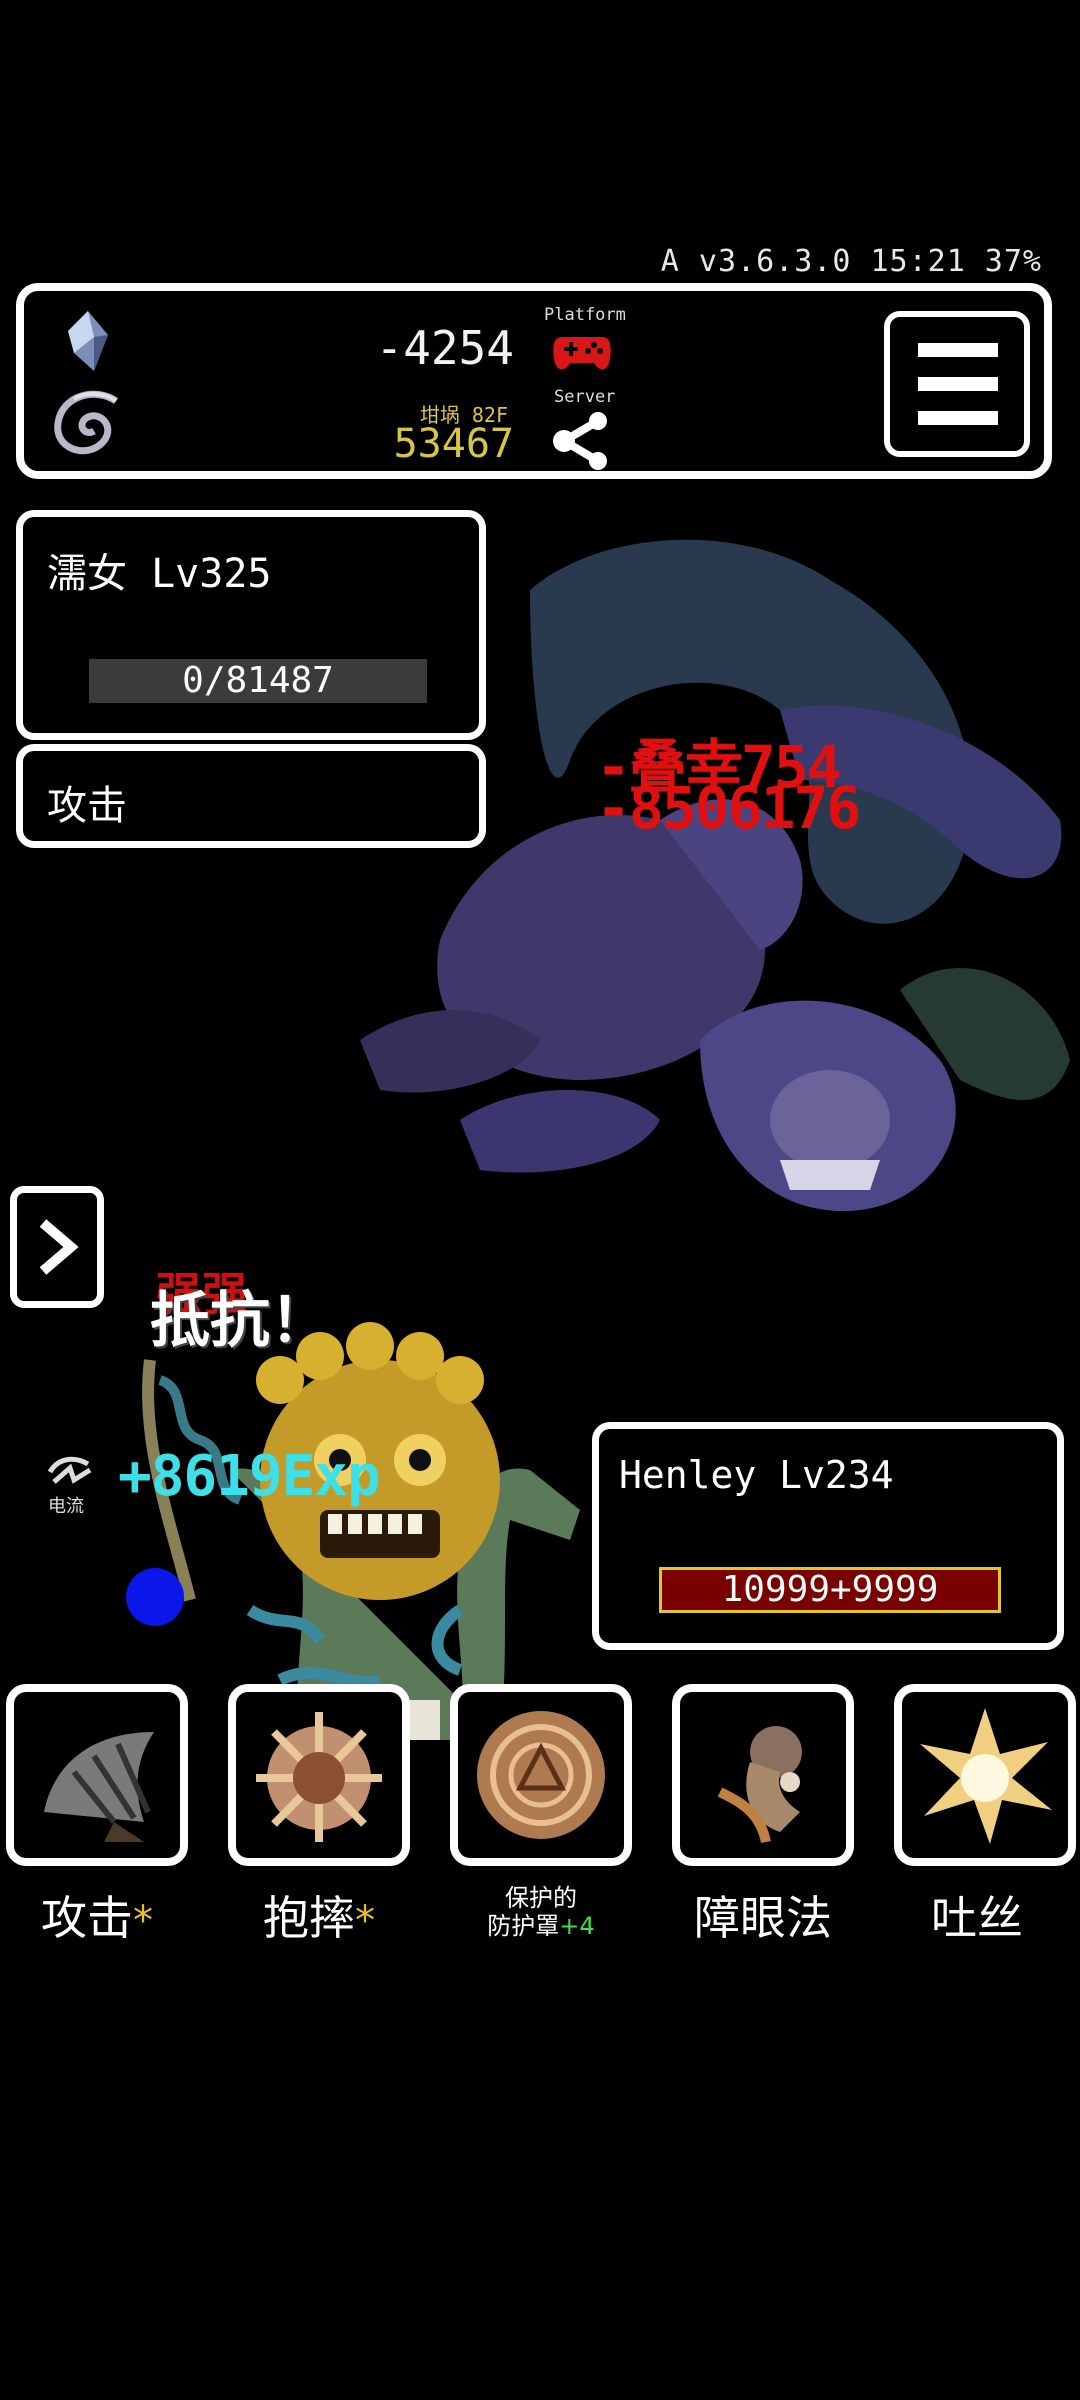 The height and width of the screenshot is (2400, 1080). What do you see at coordinates (977, 1918) in the screenshot?
I see `skill-spit-silk-label: 吐丝` at bounding box center [977, 1918].